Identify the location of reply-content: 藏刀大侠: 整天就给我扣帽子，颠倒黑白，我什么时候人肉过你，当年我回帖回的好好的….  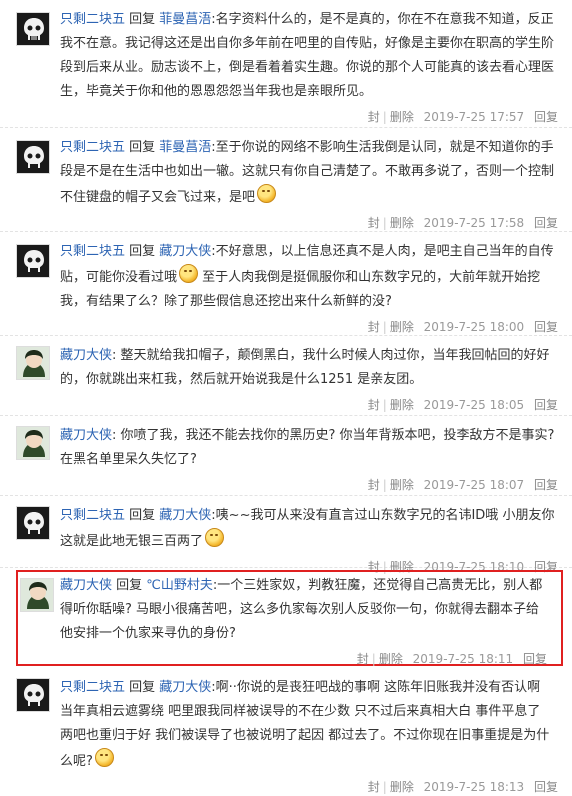
(316, 364).